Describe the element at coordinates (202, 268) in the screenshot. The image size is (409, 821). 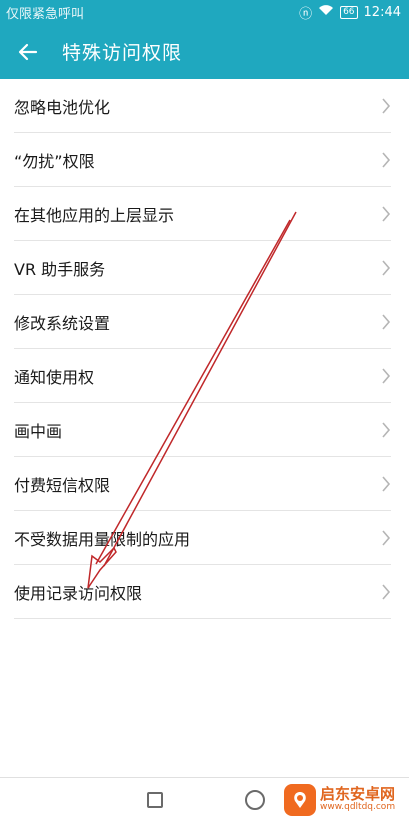
I see `list-item-vr-helper: VR 助手服务` at that location.